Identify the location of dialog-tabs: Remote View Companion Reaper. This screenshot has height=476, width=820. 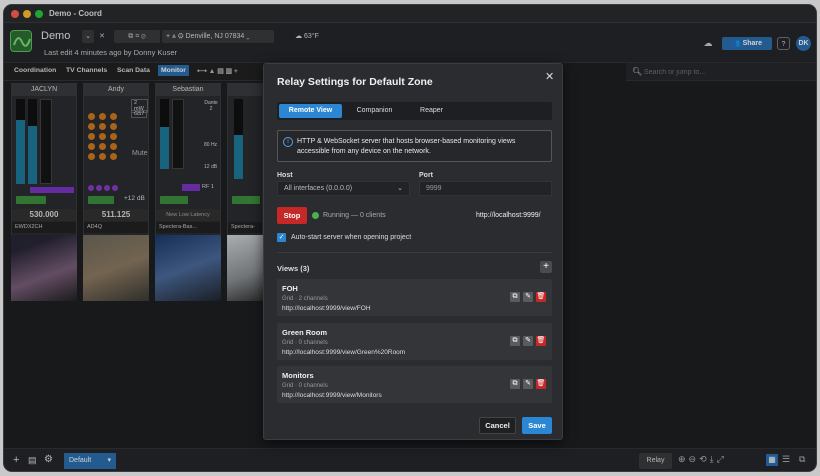
(414, 111).